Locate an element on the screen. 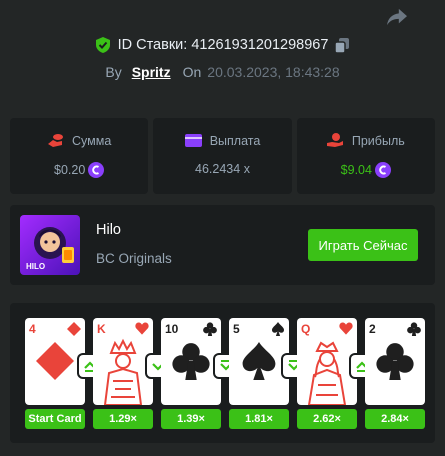 The height and width of the screenshot is (456, 445). card-rank: 10 is located at coordinates (172, 329).